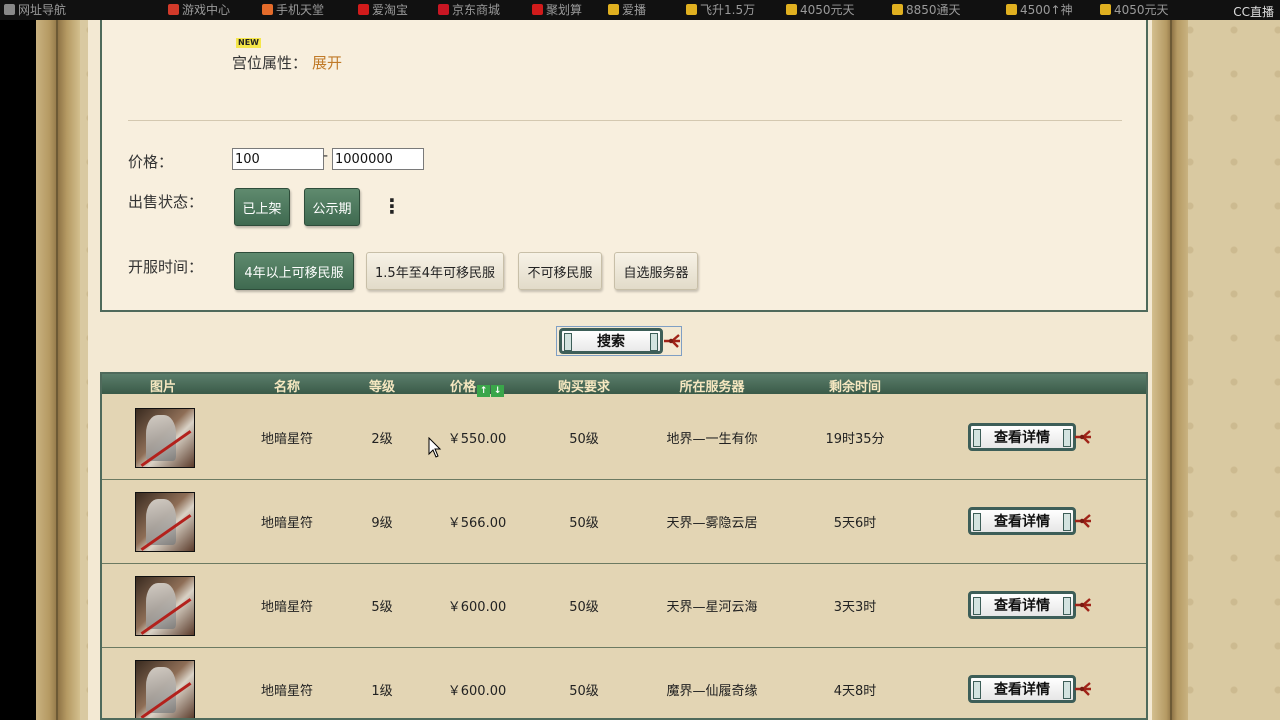  I want to click on item-level: 2级, so click(382, 439).